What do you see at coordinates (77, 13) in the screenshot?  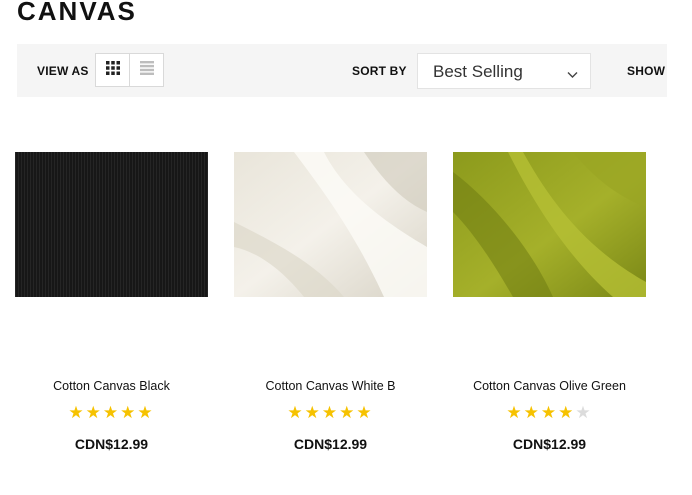 I see `page-title: CANVAS` at bounding box center [77, 13].